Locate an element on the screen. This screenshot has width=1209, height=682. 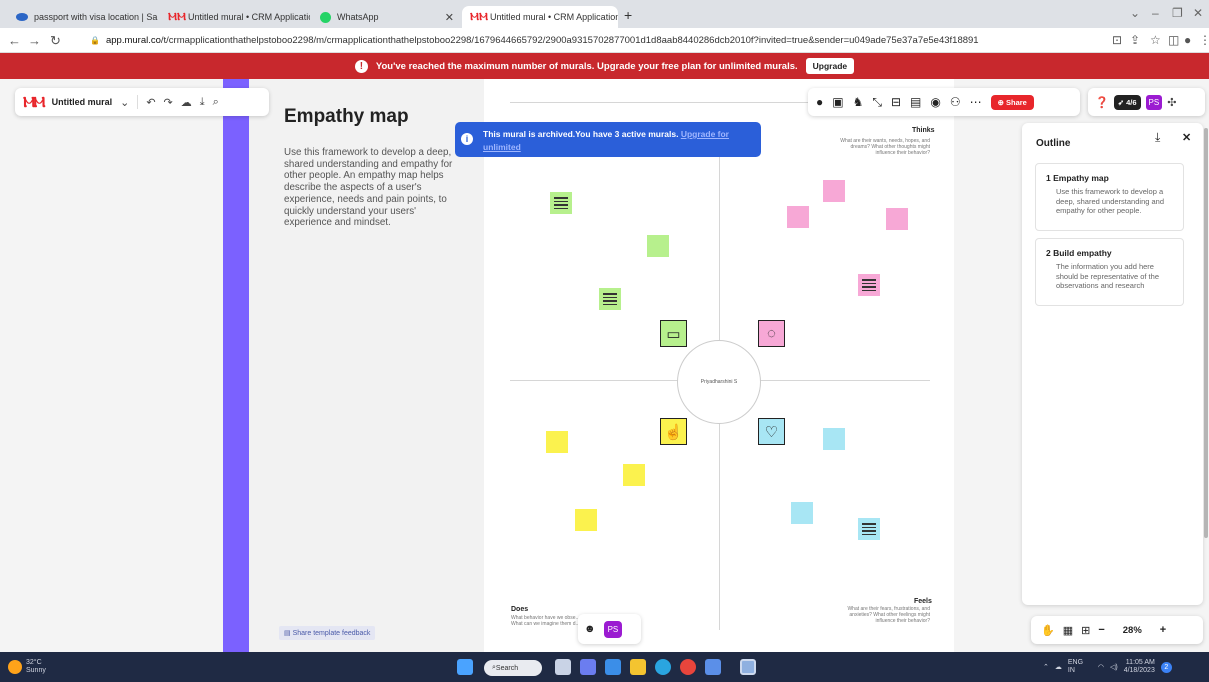
warning-icon: ! is located at coordinates (361, 66).